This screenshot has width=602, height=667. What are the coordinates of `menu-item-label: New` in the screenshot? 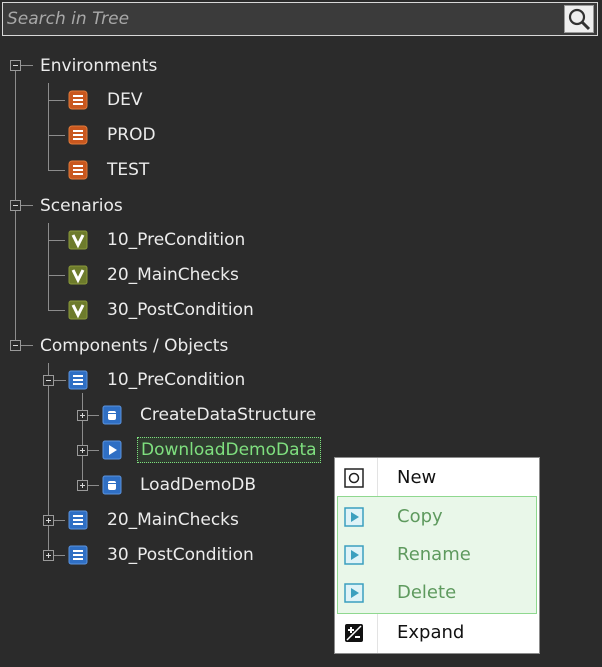 It's located at (417, 477).